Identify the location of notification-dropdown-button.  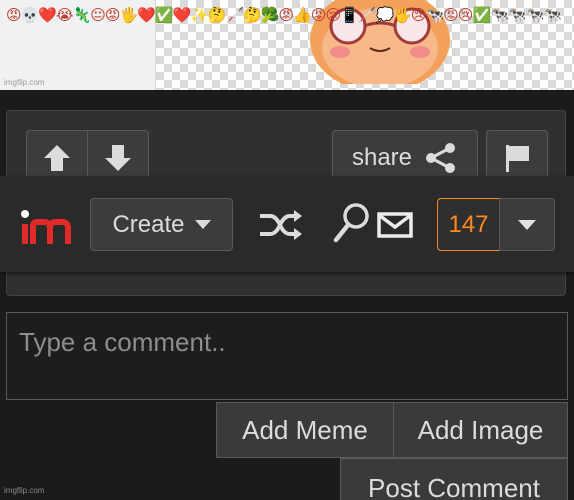
(527, 224).